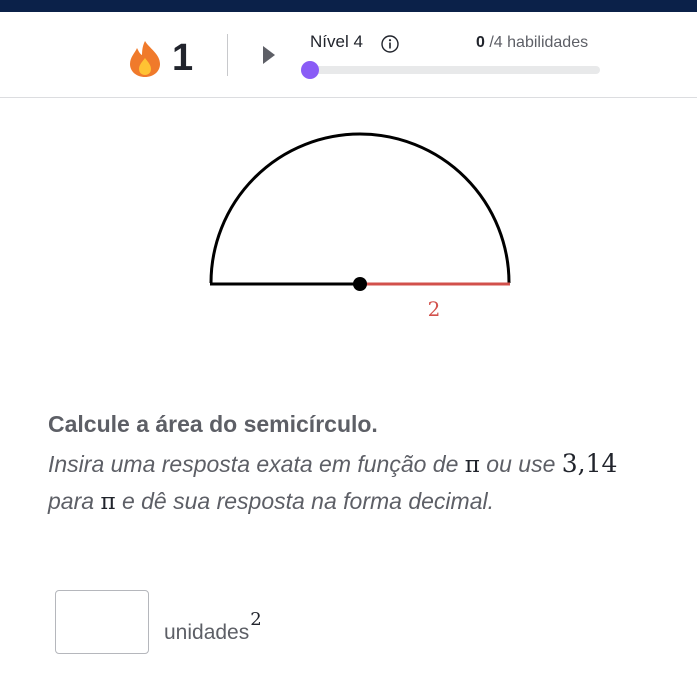  Describe the element at coordinates (360, 208) in the screenshot. I see `semicircle-arc` at that location.